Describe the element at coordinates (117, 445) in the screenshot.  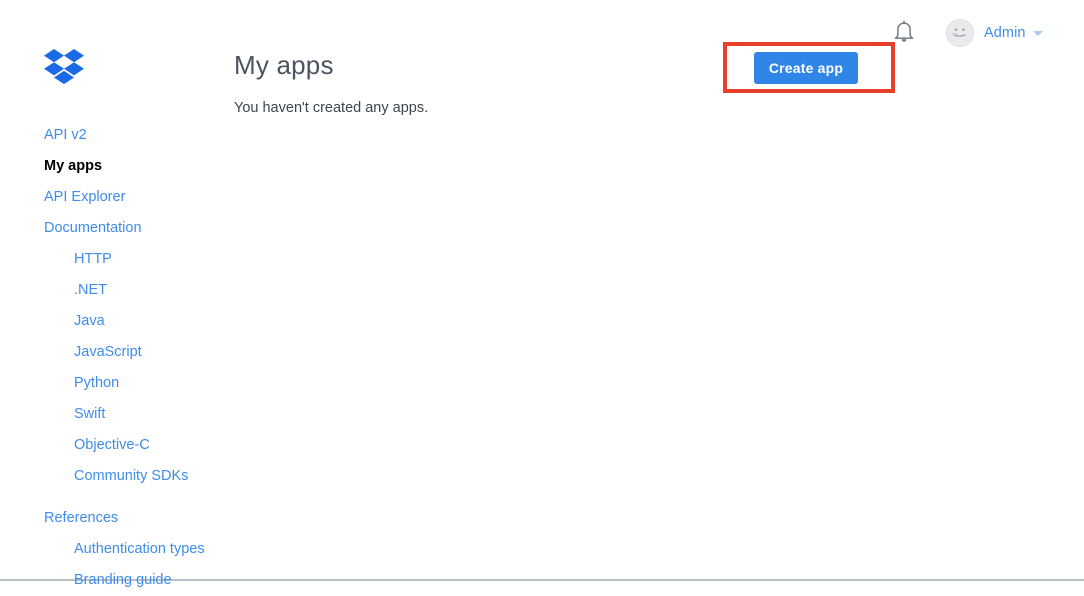
I see `sidebar-item-objective-c: Objective-C` at that location.